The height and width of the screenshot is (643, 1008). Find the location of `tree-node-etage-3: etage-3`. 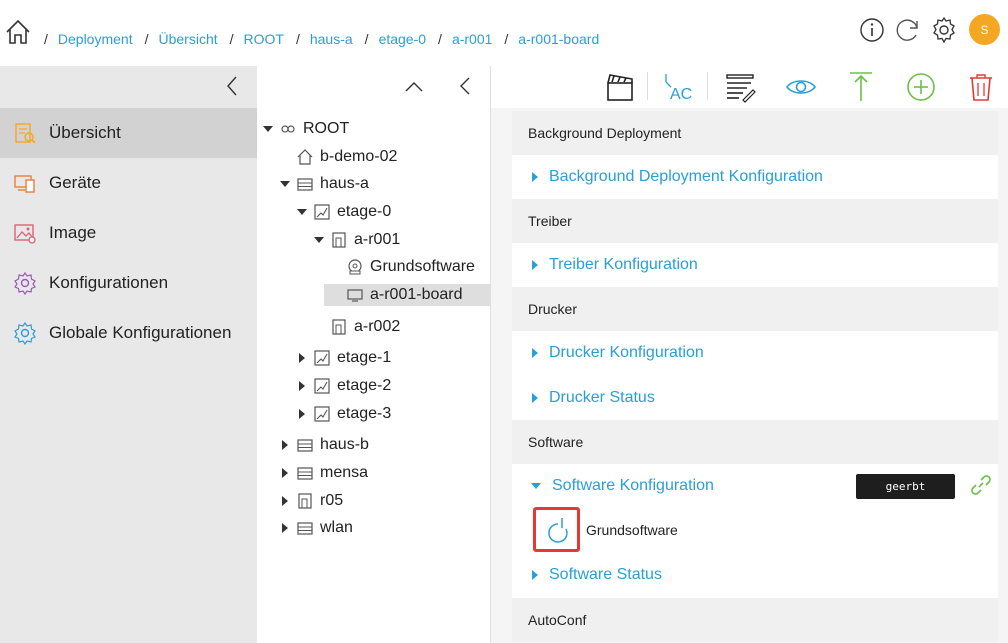

tree-node-etage-3: etage-3 is located at coordinates (344, 414).